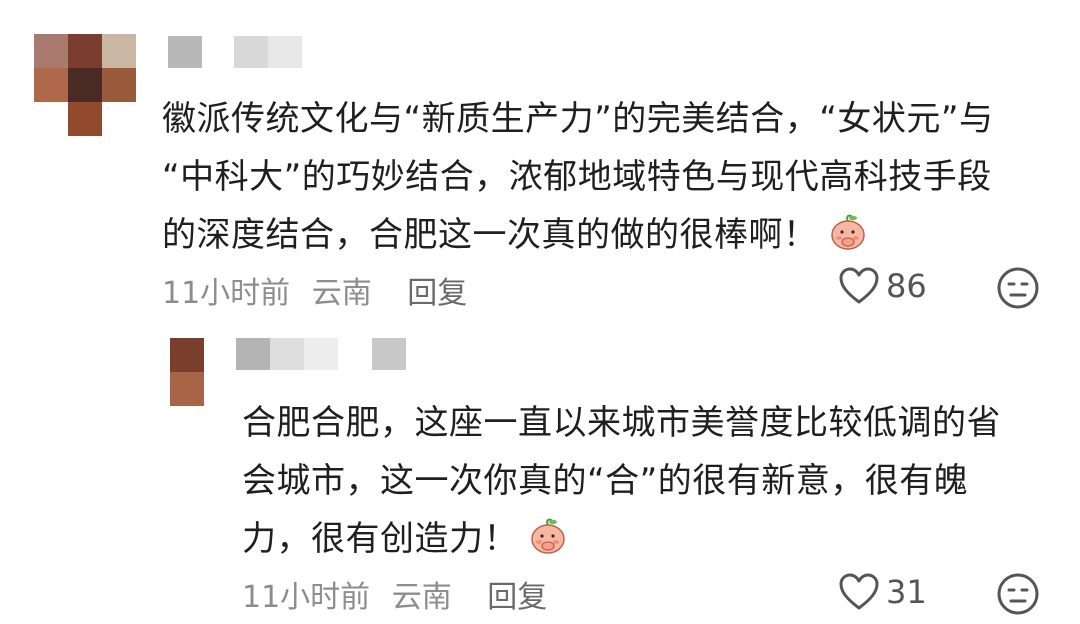 This screenshot has width=1080, height=624. I want to click on comment-line: “中科大”的巧妙结合，浓郁地域特色与现代高科技手段, so click(577, 177).